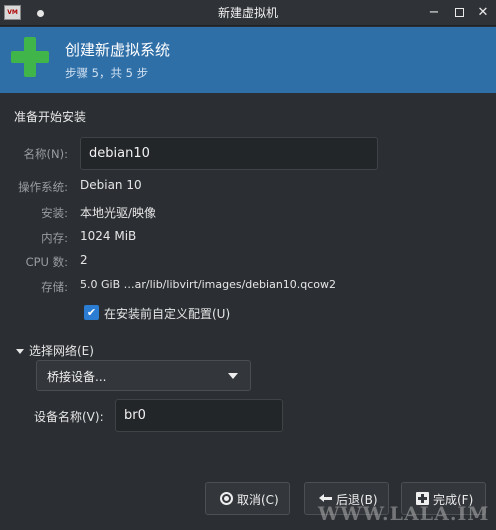 This screenshot has width=496, height=530. What do you see at coordinates (84, 260) in the screenshot?
I see `cpu-value: 2` at bounding box center [84, 260].